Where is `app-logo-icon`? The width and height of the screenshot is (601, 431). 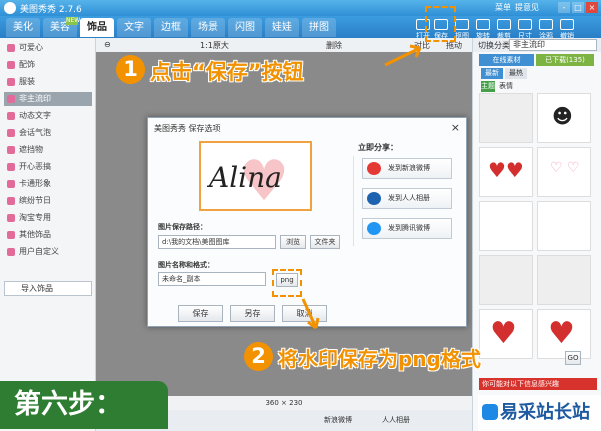 app-logo-icon is located at coordinates (10, 8).